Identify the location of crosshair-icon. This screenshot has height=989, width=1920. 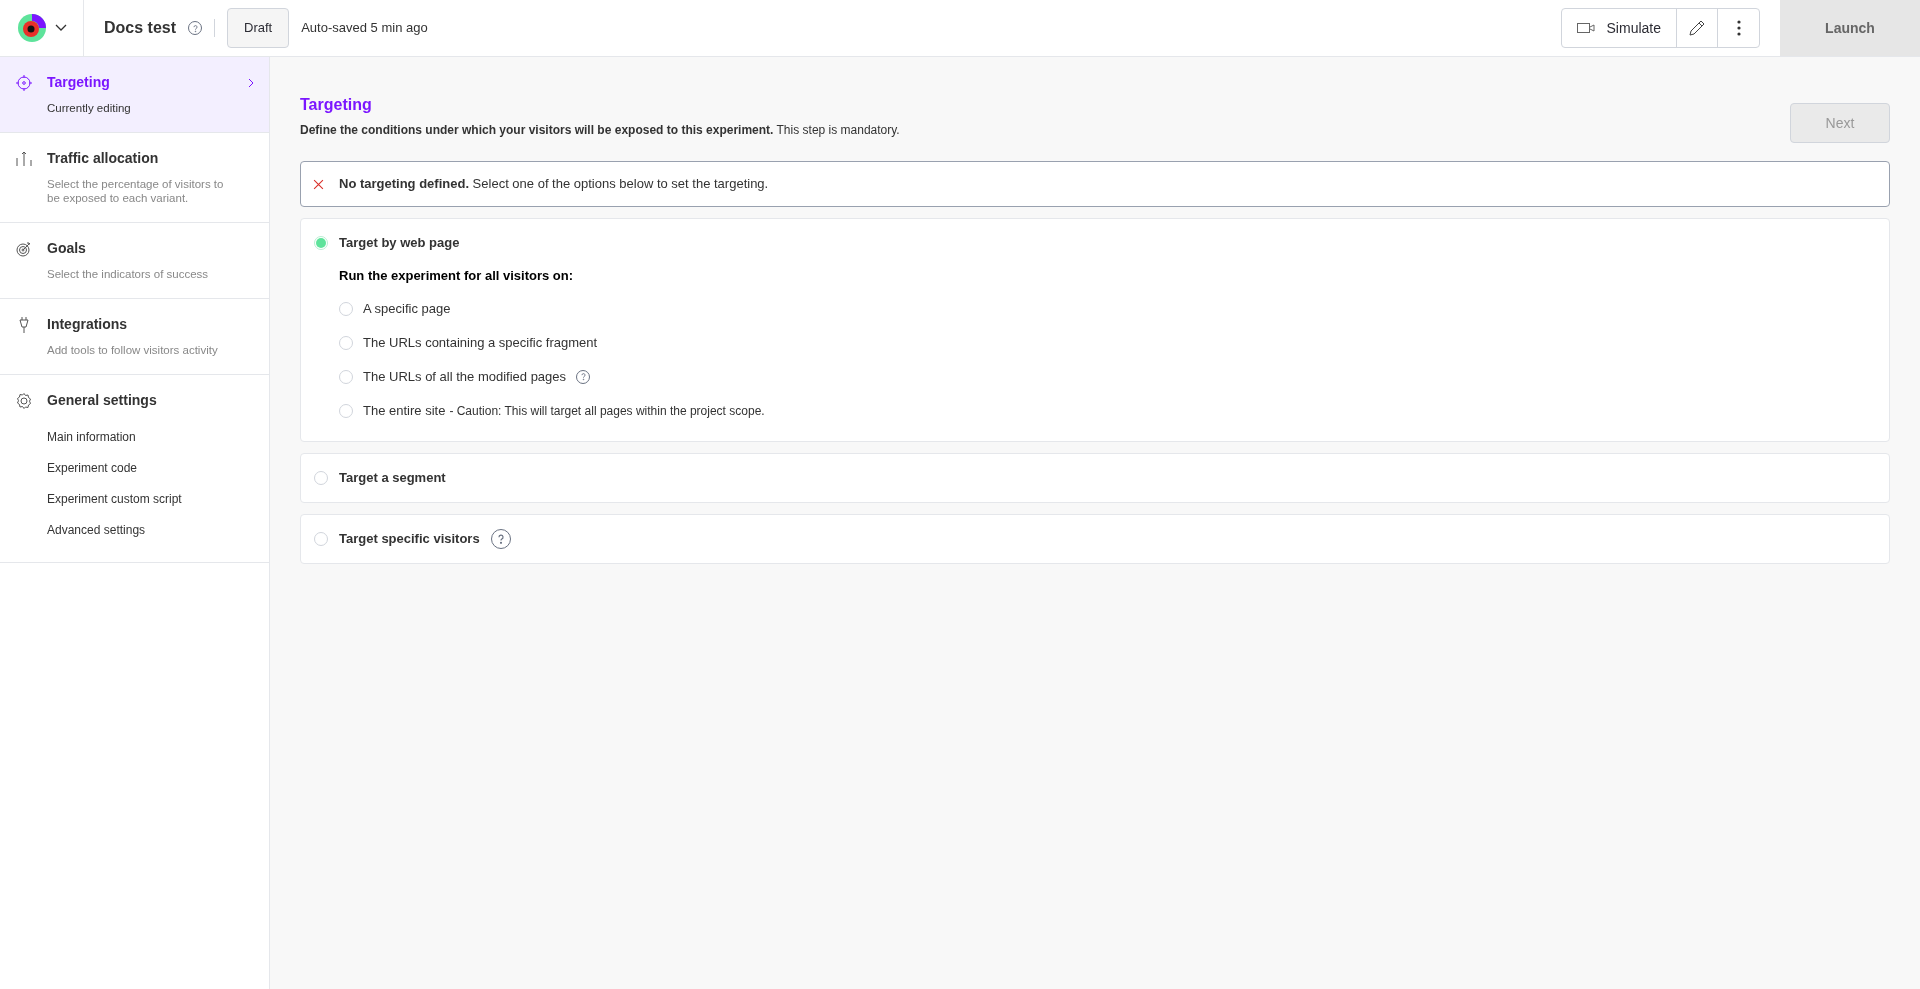
(24, 82).